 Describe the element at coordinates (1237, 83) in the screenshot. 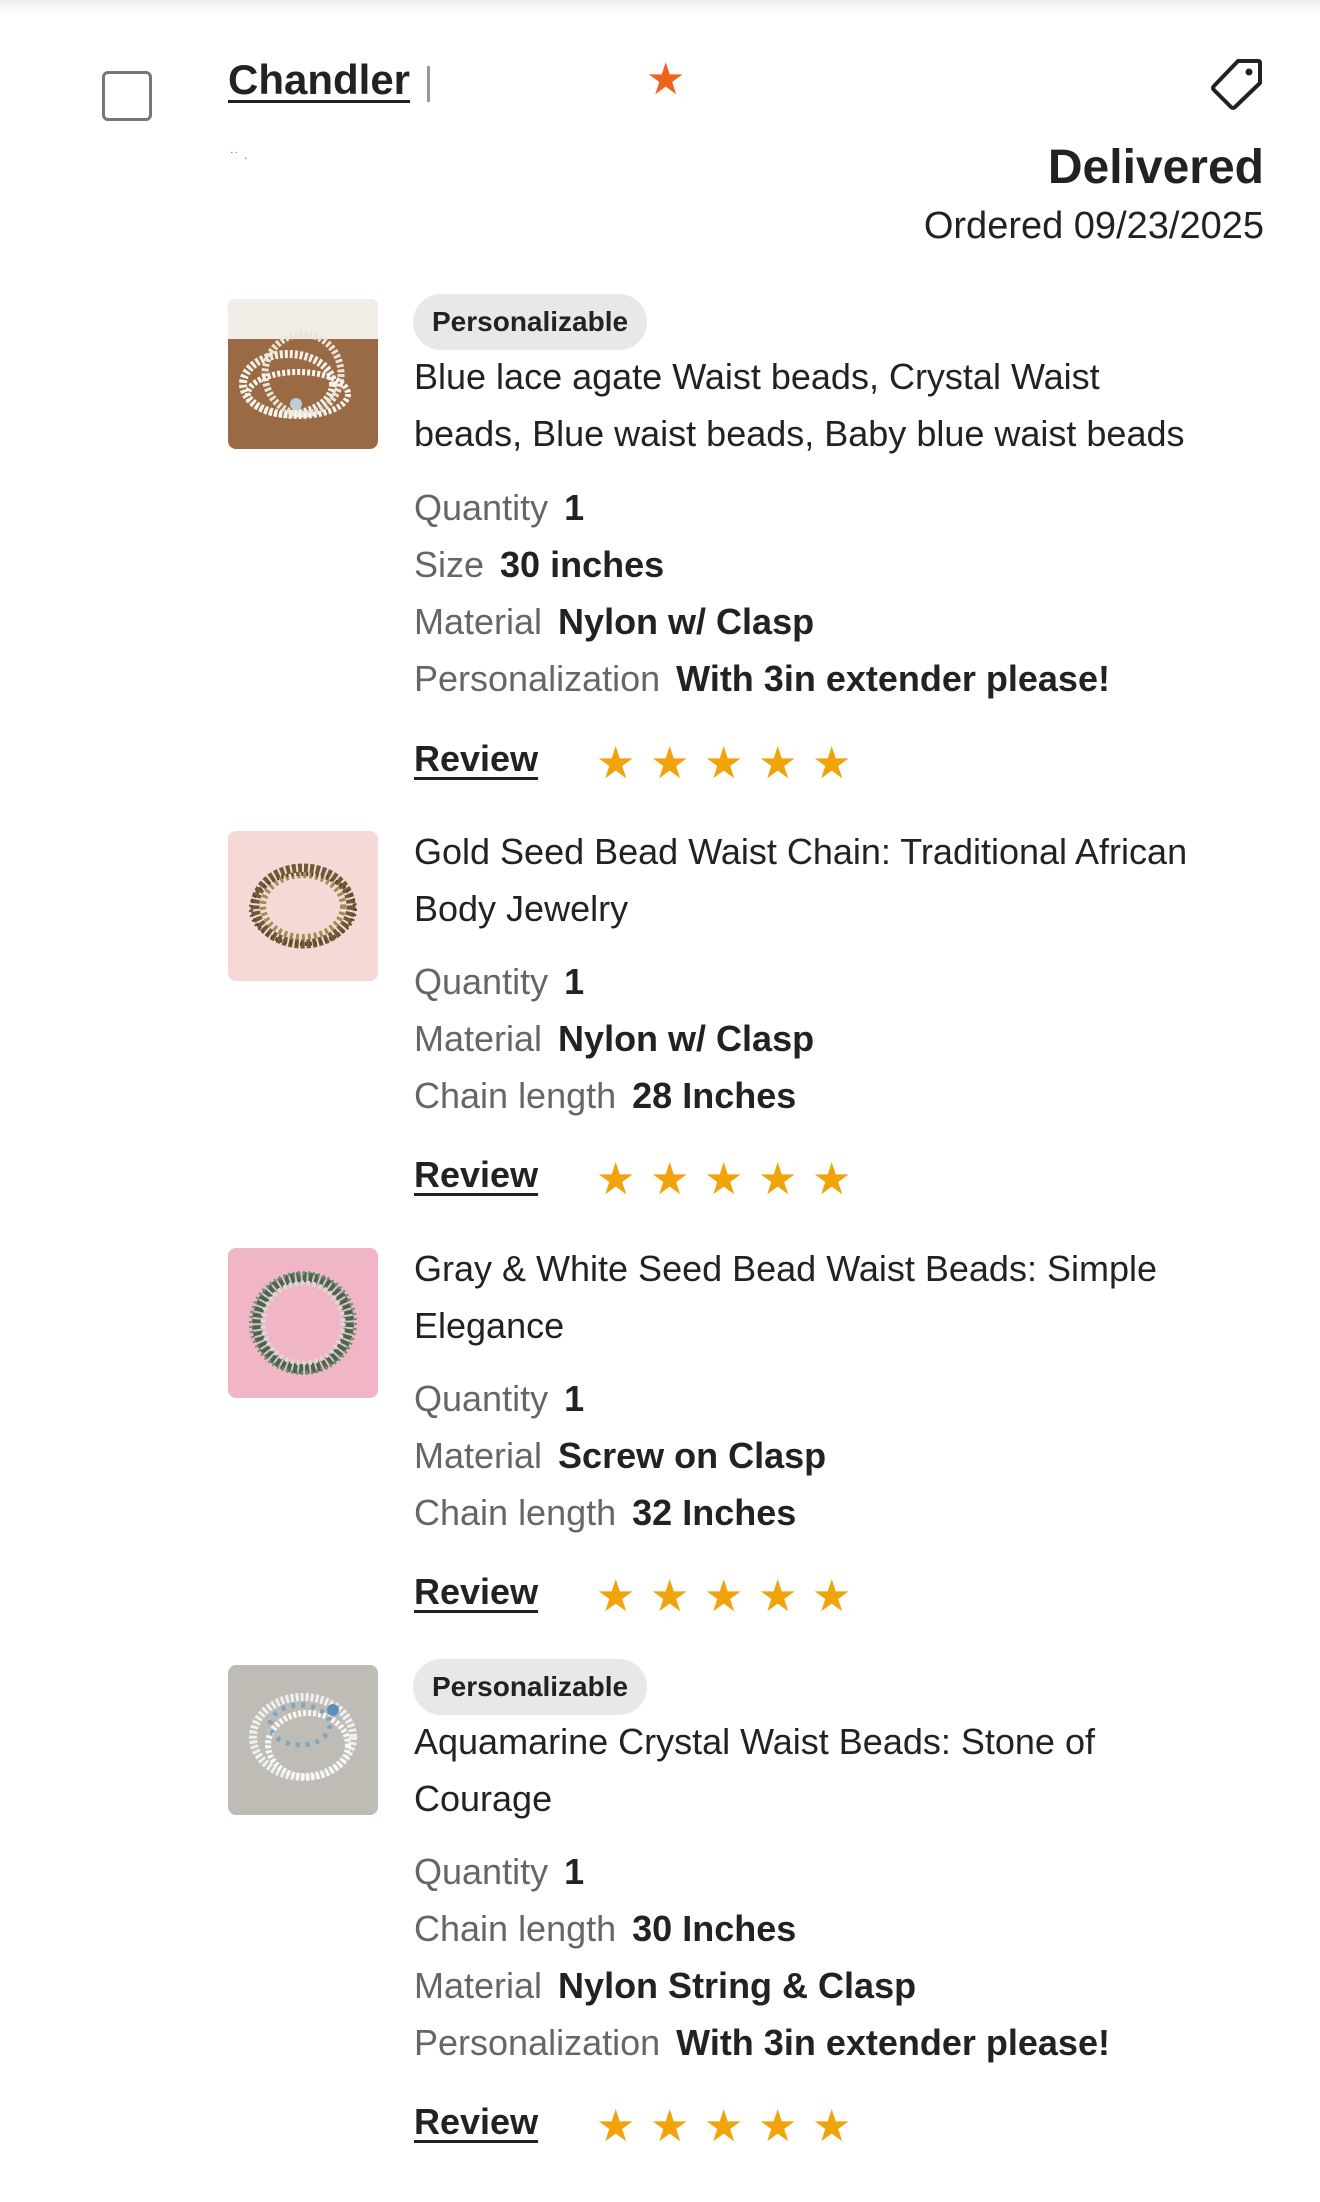

I see `tag-icon` at that location.